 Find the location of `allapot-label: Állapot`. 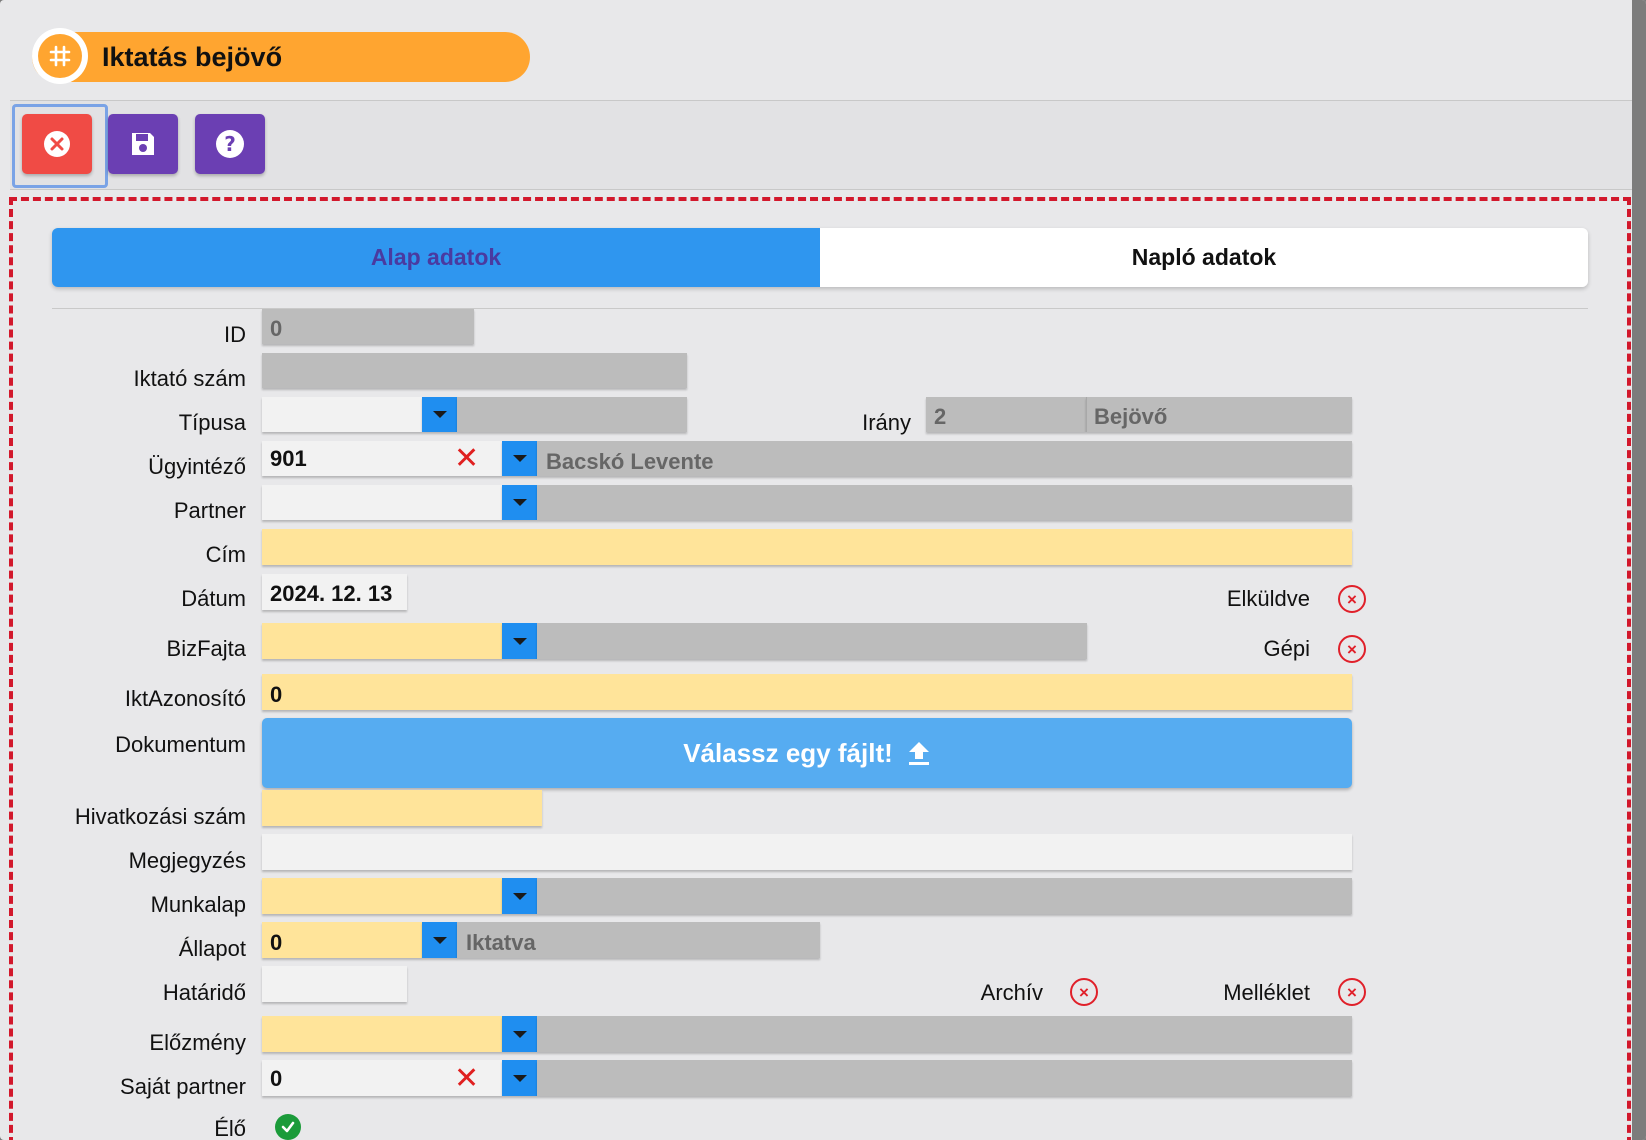

allapot-label: Állapot is located at coordinates (212, 948).